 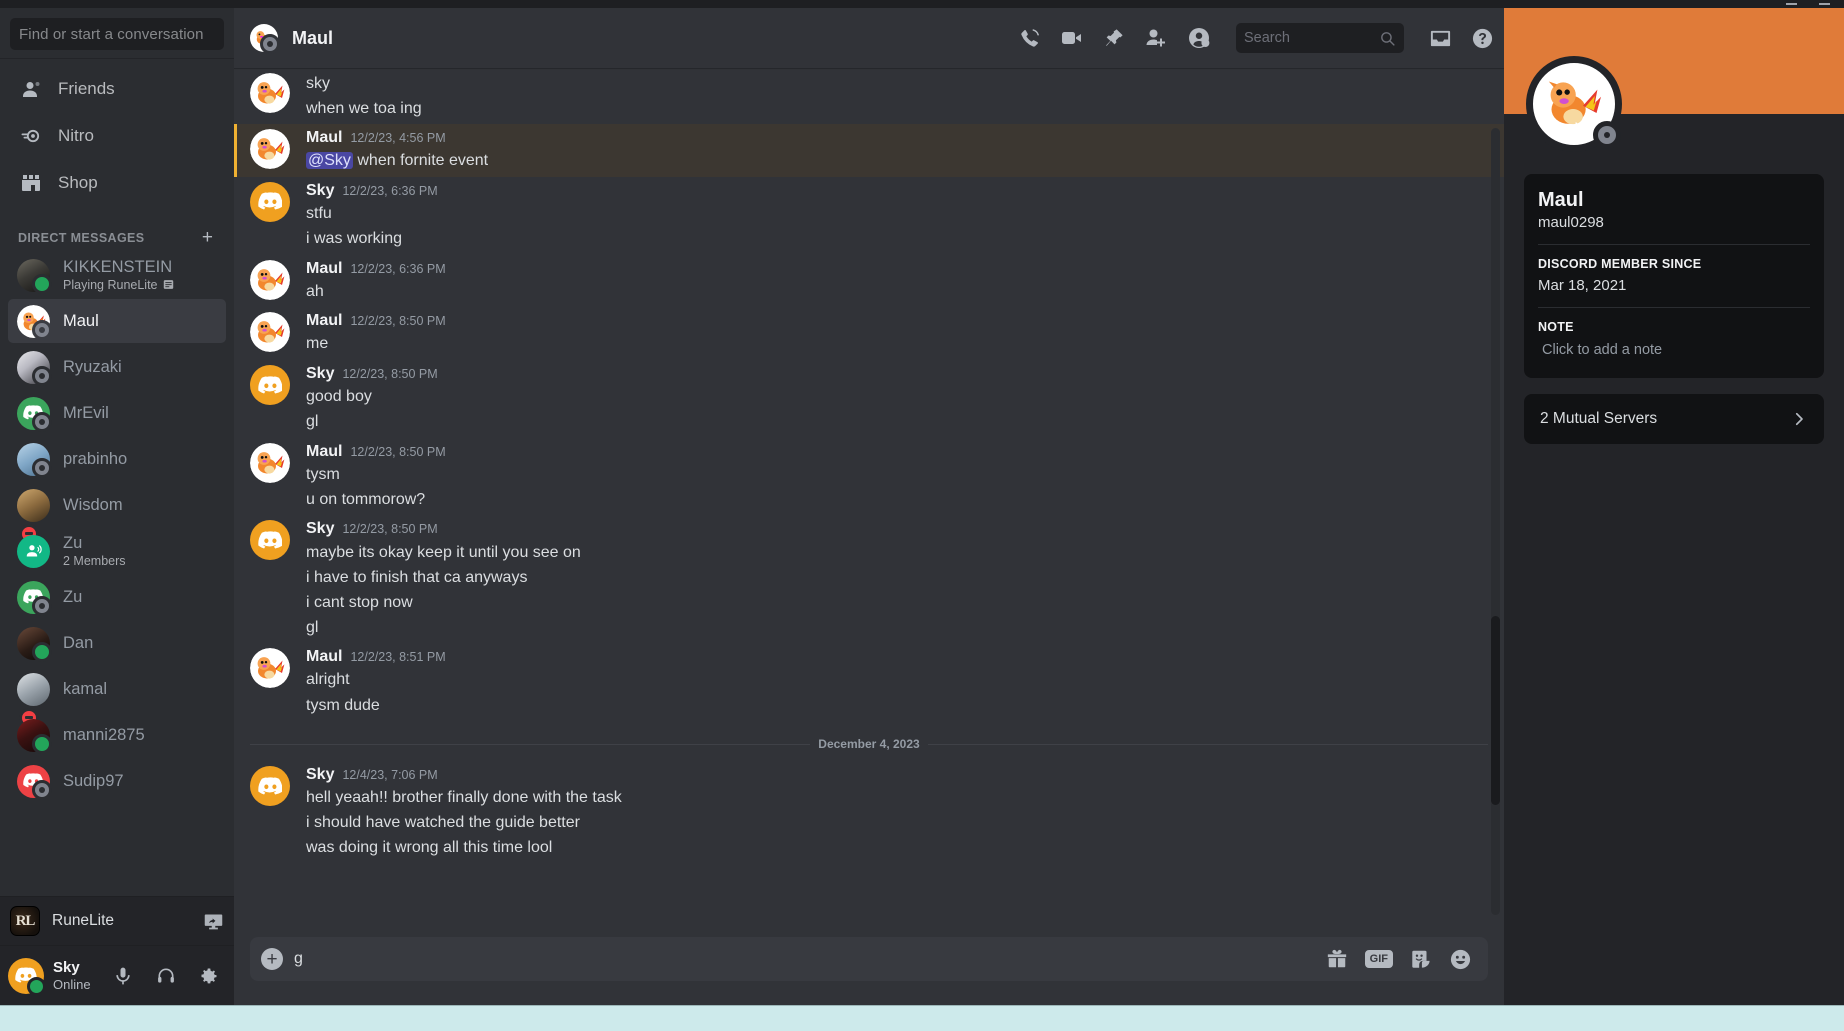 What do you see at coordinates (117, 275) in the screenshot?
I see `dm-item-kikkenstein: KIKKENSTEIN Playing RuneLite` at bounding box center [117, 275].